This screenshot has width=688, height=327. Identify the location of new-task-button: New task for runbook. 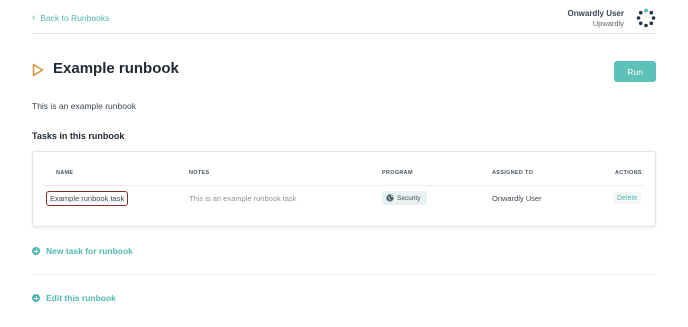
(82, 251).